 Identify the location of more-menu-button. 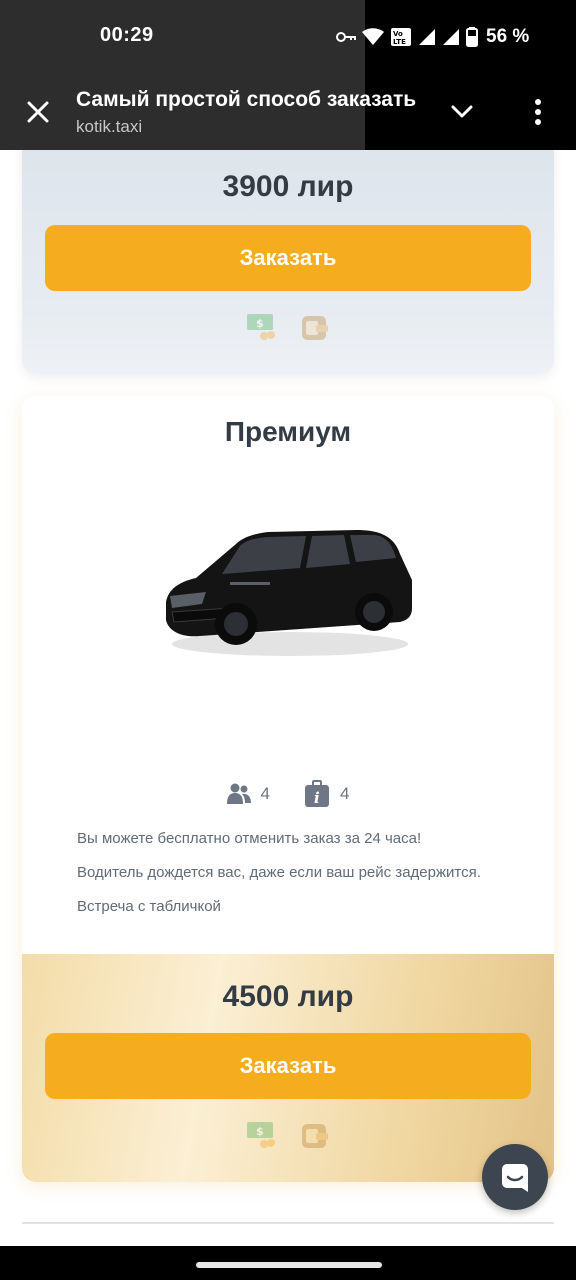
(538, 112).